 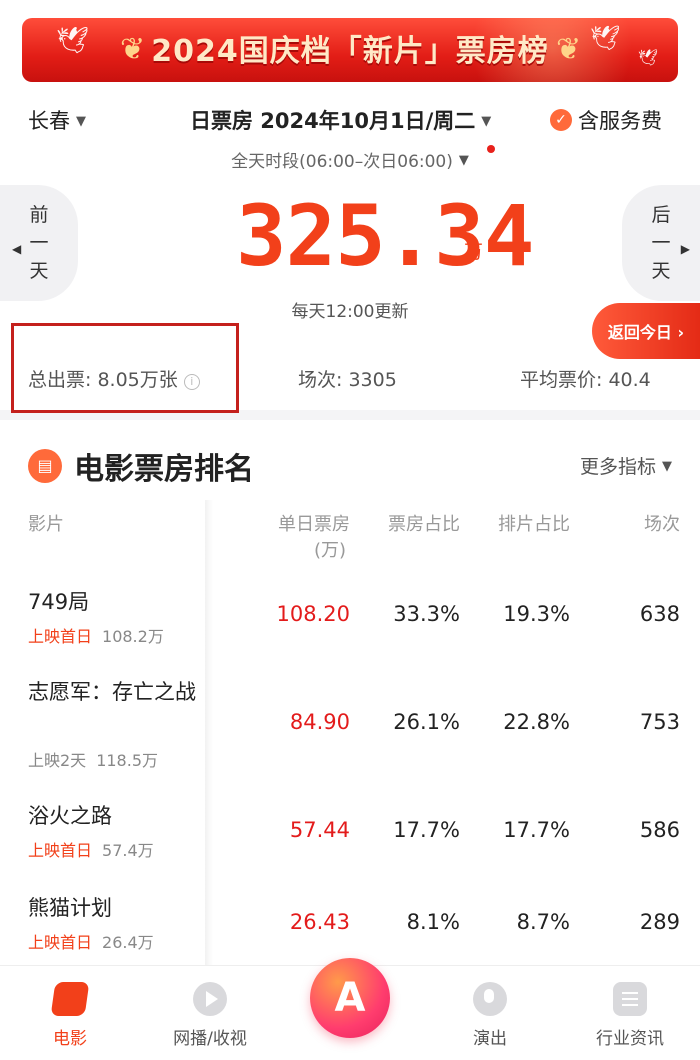 I want to click on gross-share-cell: 8.1%, so click(x=433, y=922).